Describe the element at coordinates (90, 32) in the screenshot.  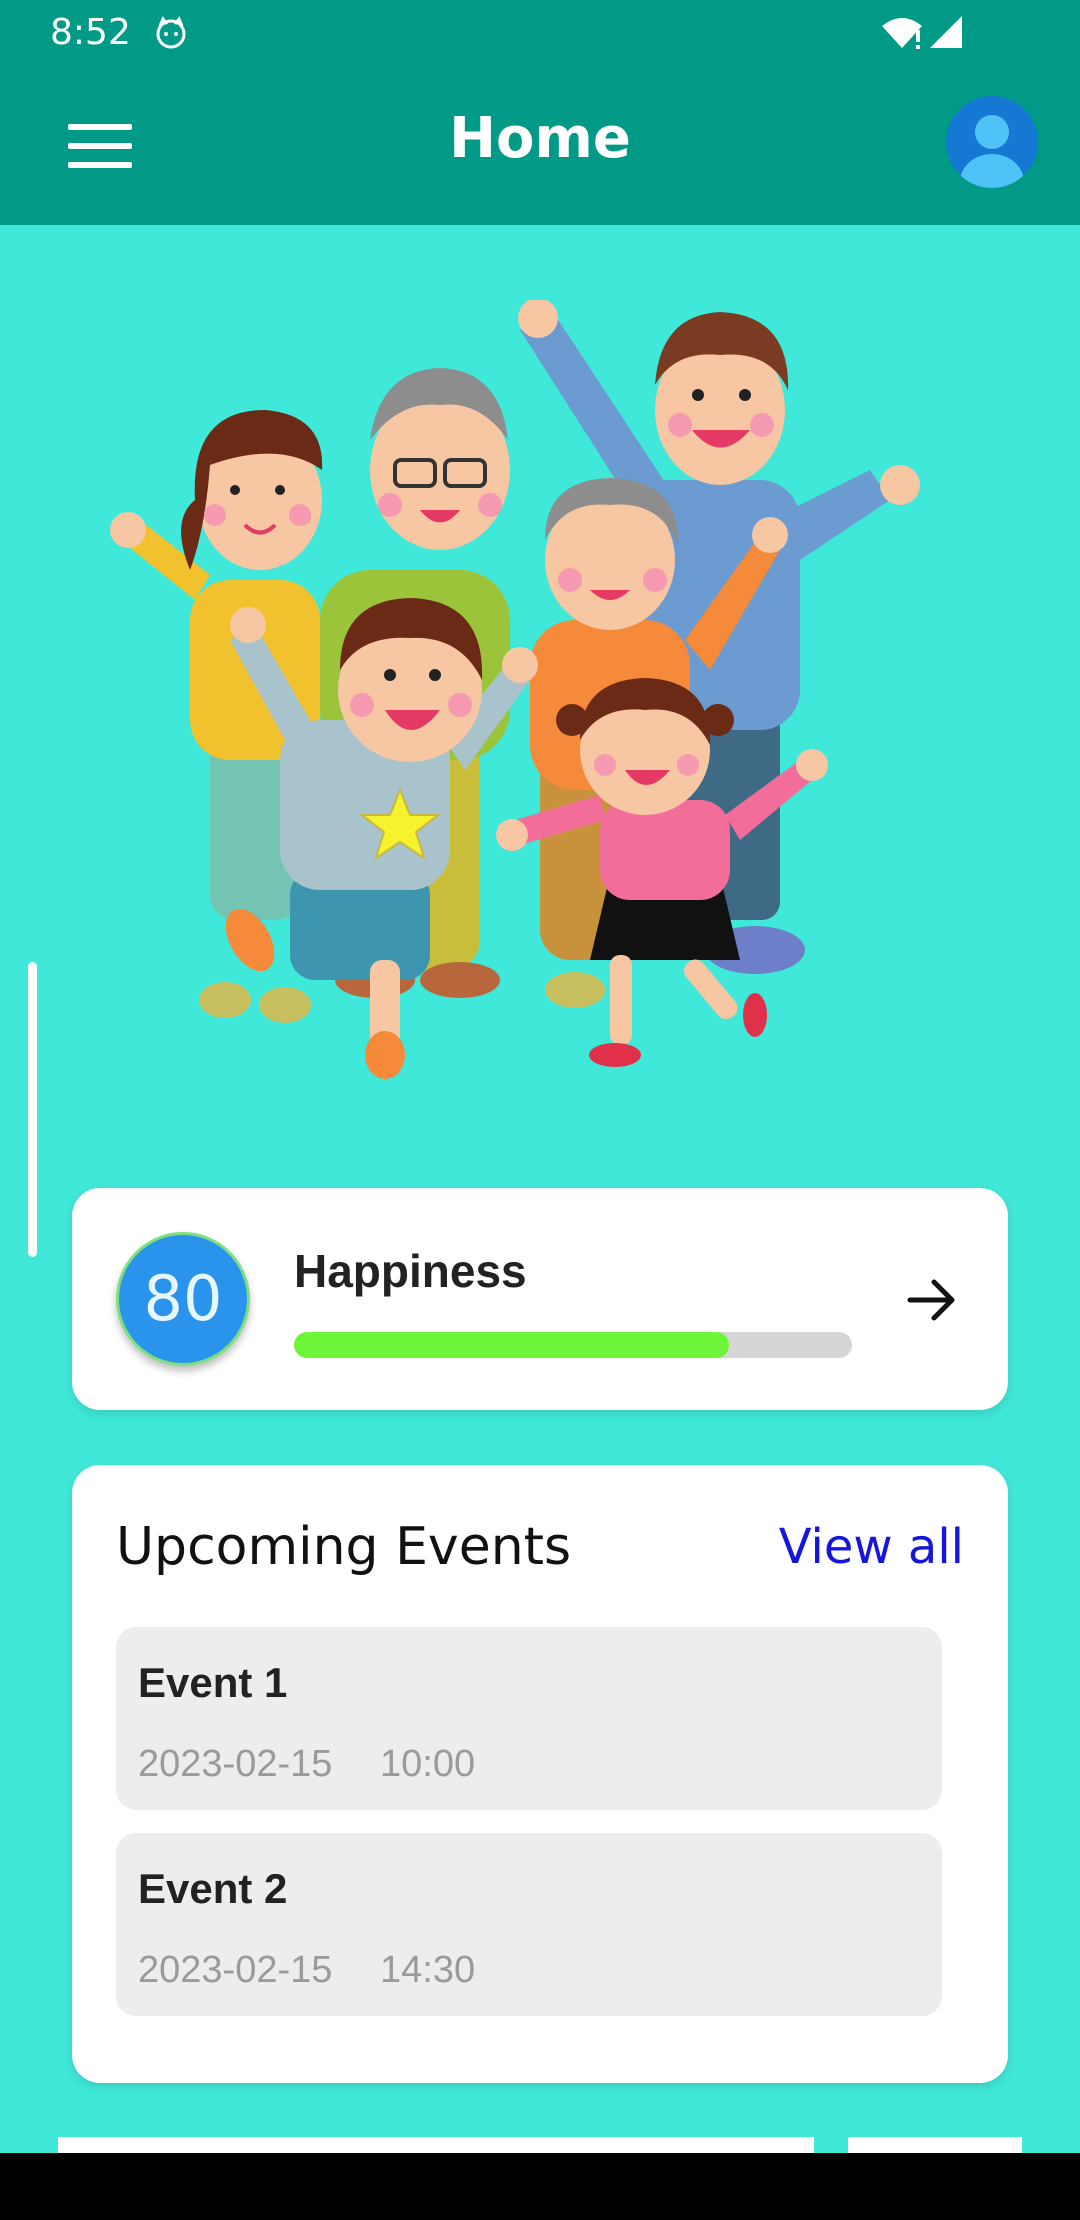
I see `status-time: 8:52` at that location.